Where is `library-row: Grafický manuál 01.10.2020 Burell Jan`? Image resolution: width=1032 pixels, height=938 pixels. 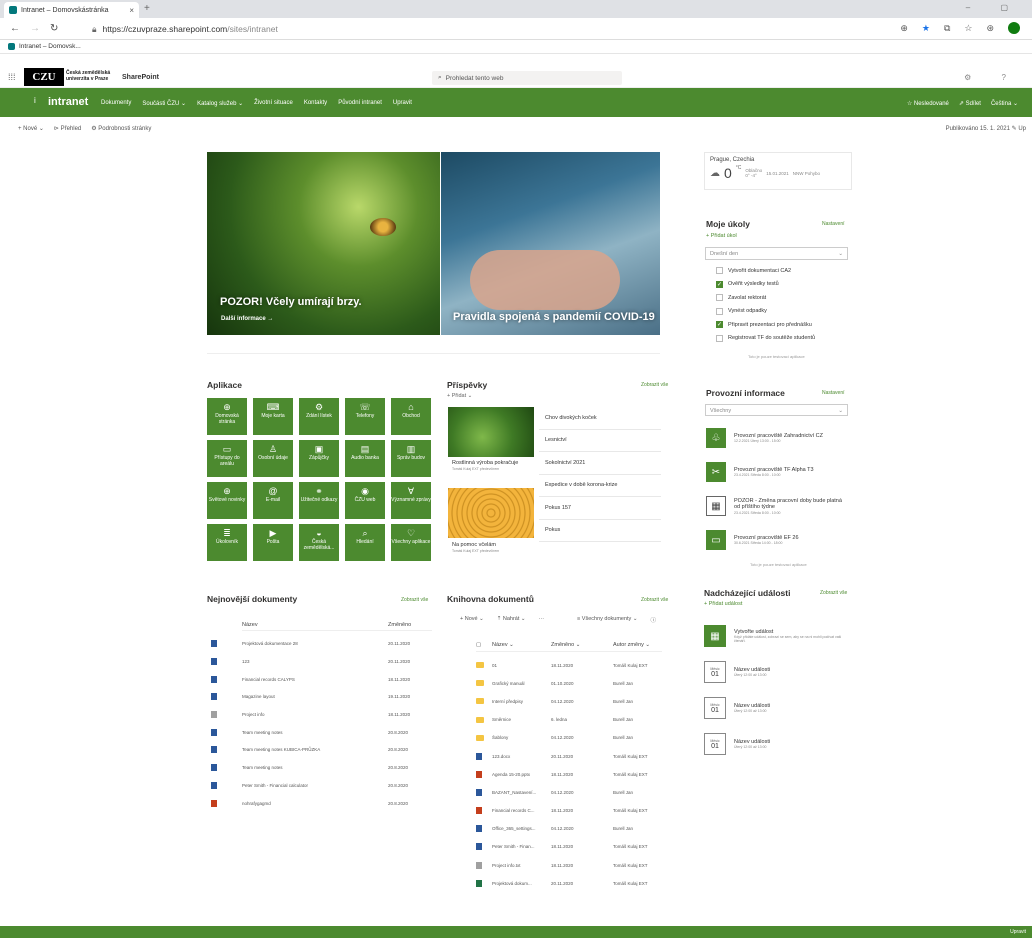
library-row: Grafický manuál 01.10.2020 Burell Jan is located at coordinates (569, 683).